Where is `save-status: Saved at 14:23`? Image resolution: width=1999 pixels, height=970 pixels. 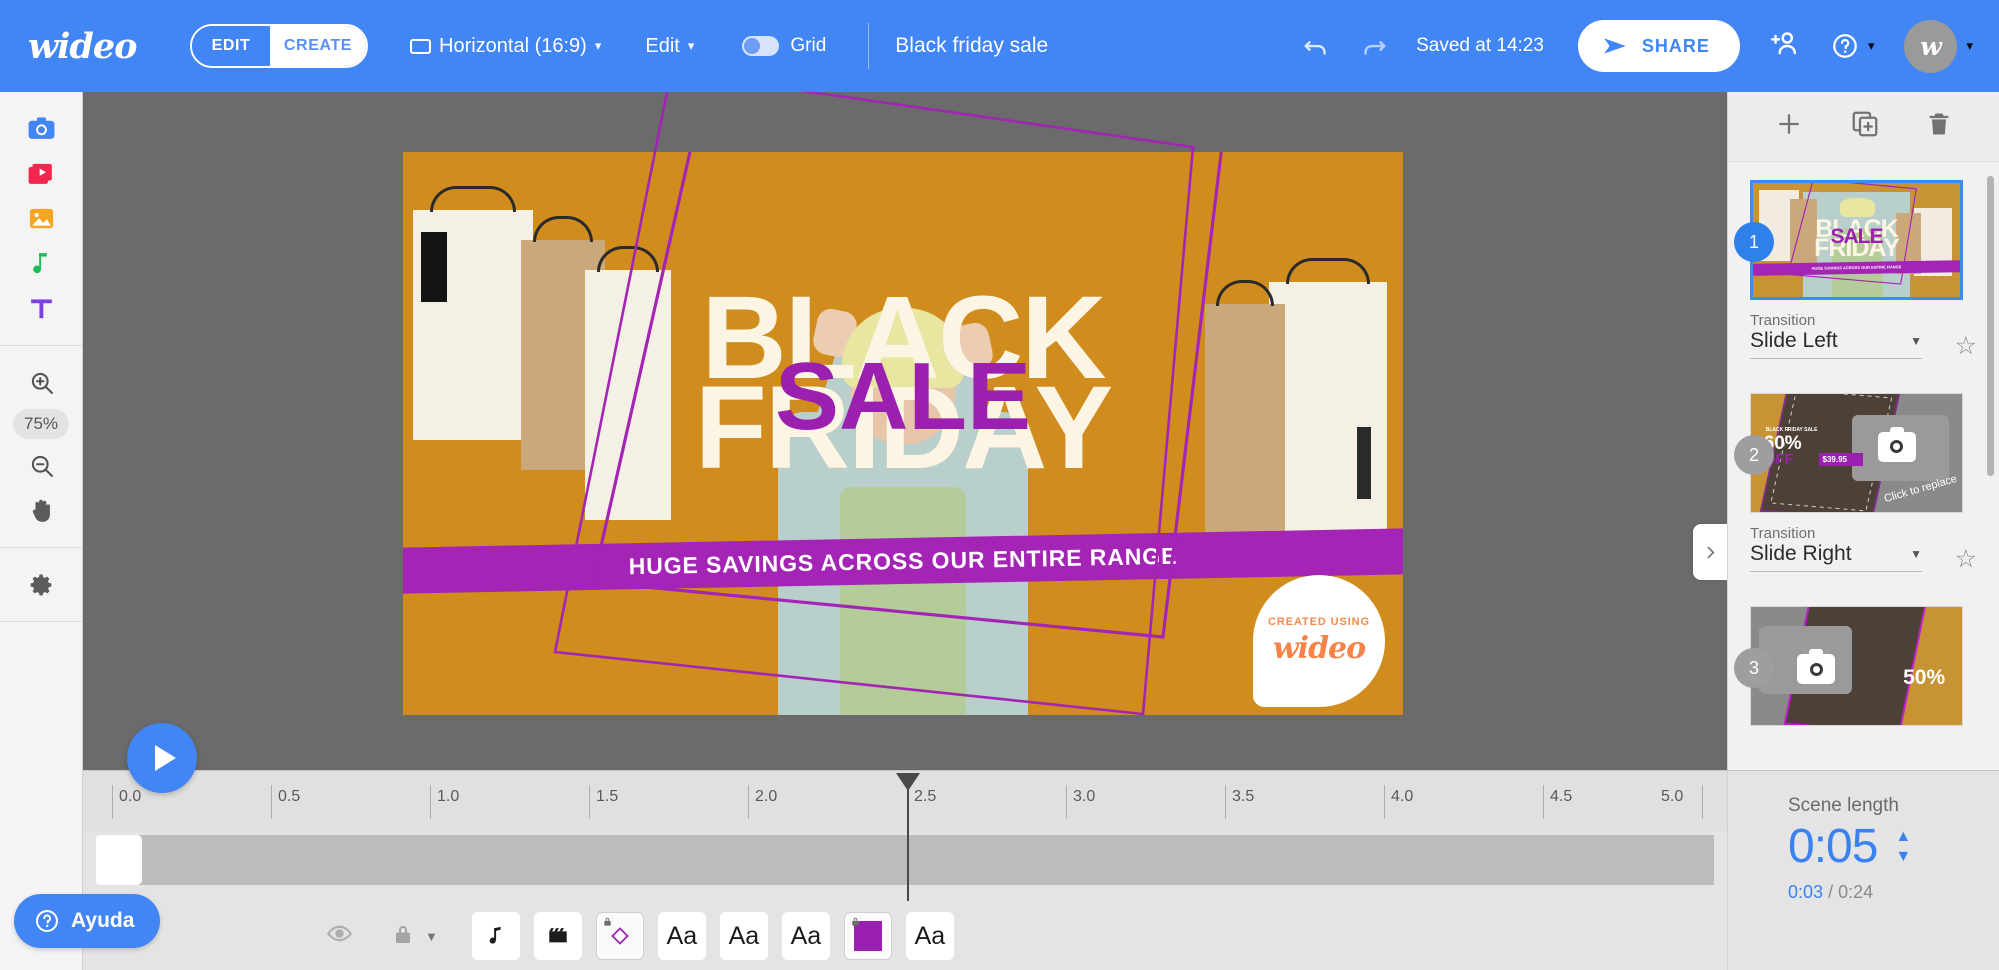
save-status: Saved at 14:23 is located at coordinates (1480, 45).